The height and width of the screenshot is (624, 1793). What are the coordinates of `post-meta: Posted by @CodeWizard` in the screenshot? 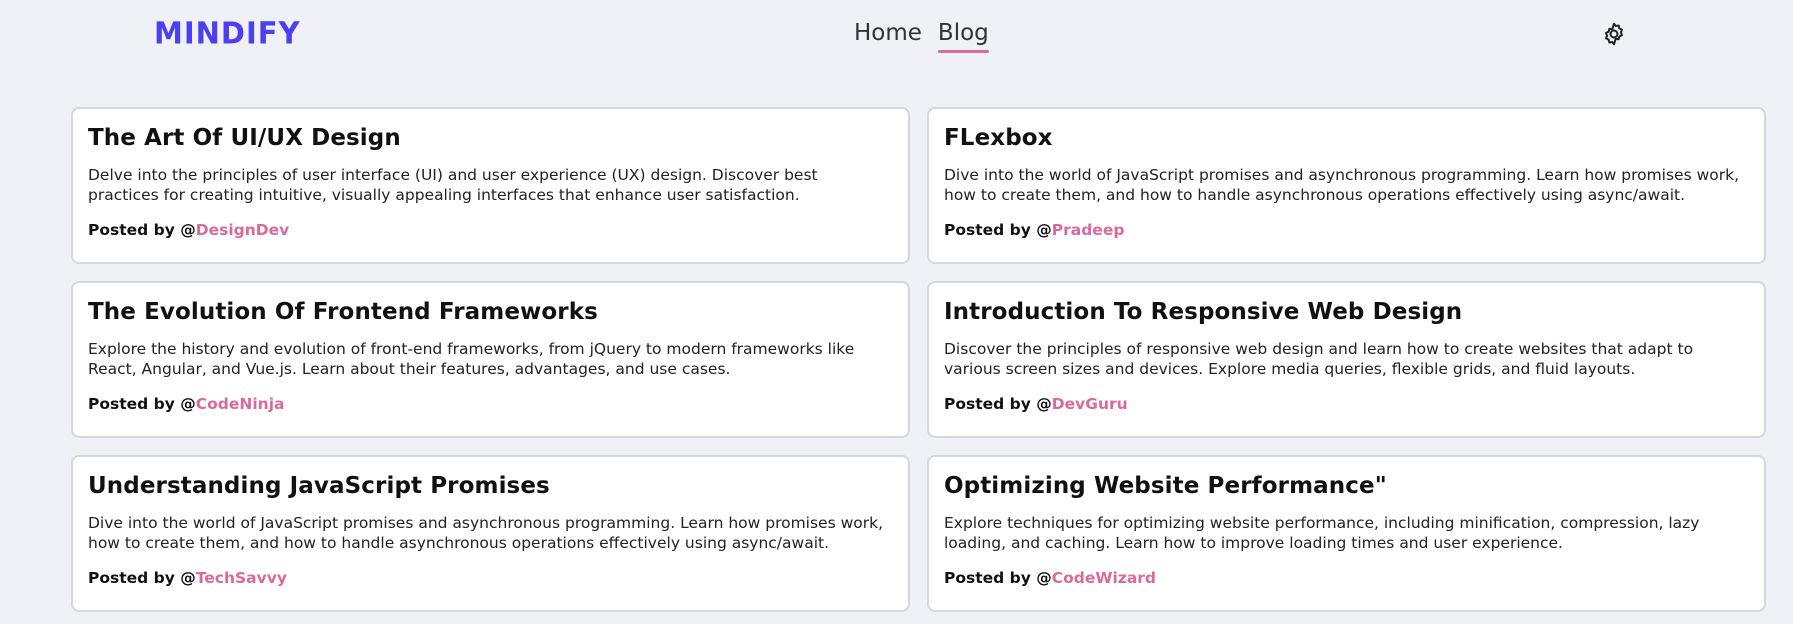 It's located at (1346, 578).